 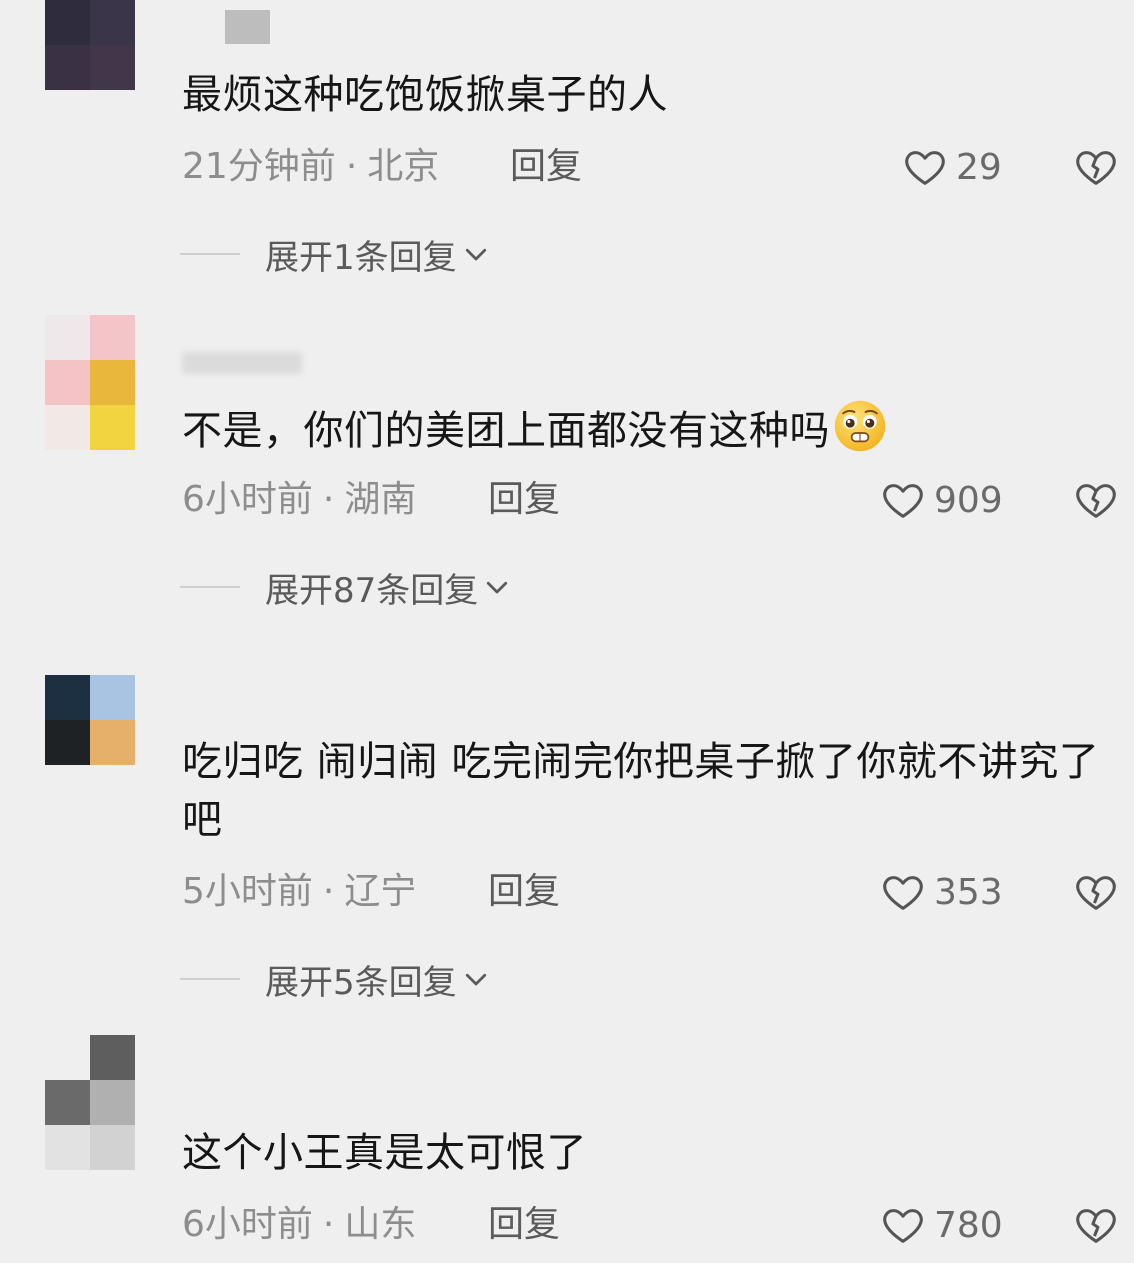 I want to click on like-count: 29, so click(x=979, y=167).